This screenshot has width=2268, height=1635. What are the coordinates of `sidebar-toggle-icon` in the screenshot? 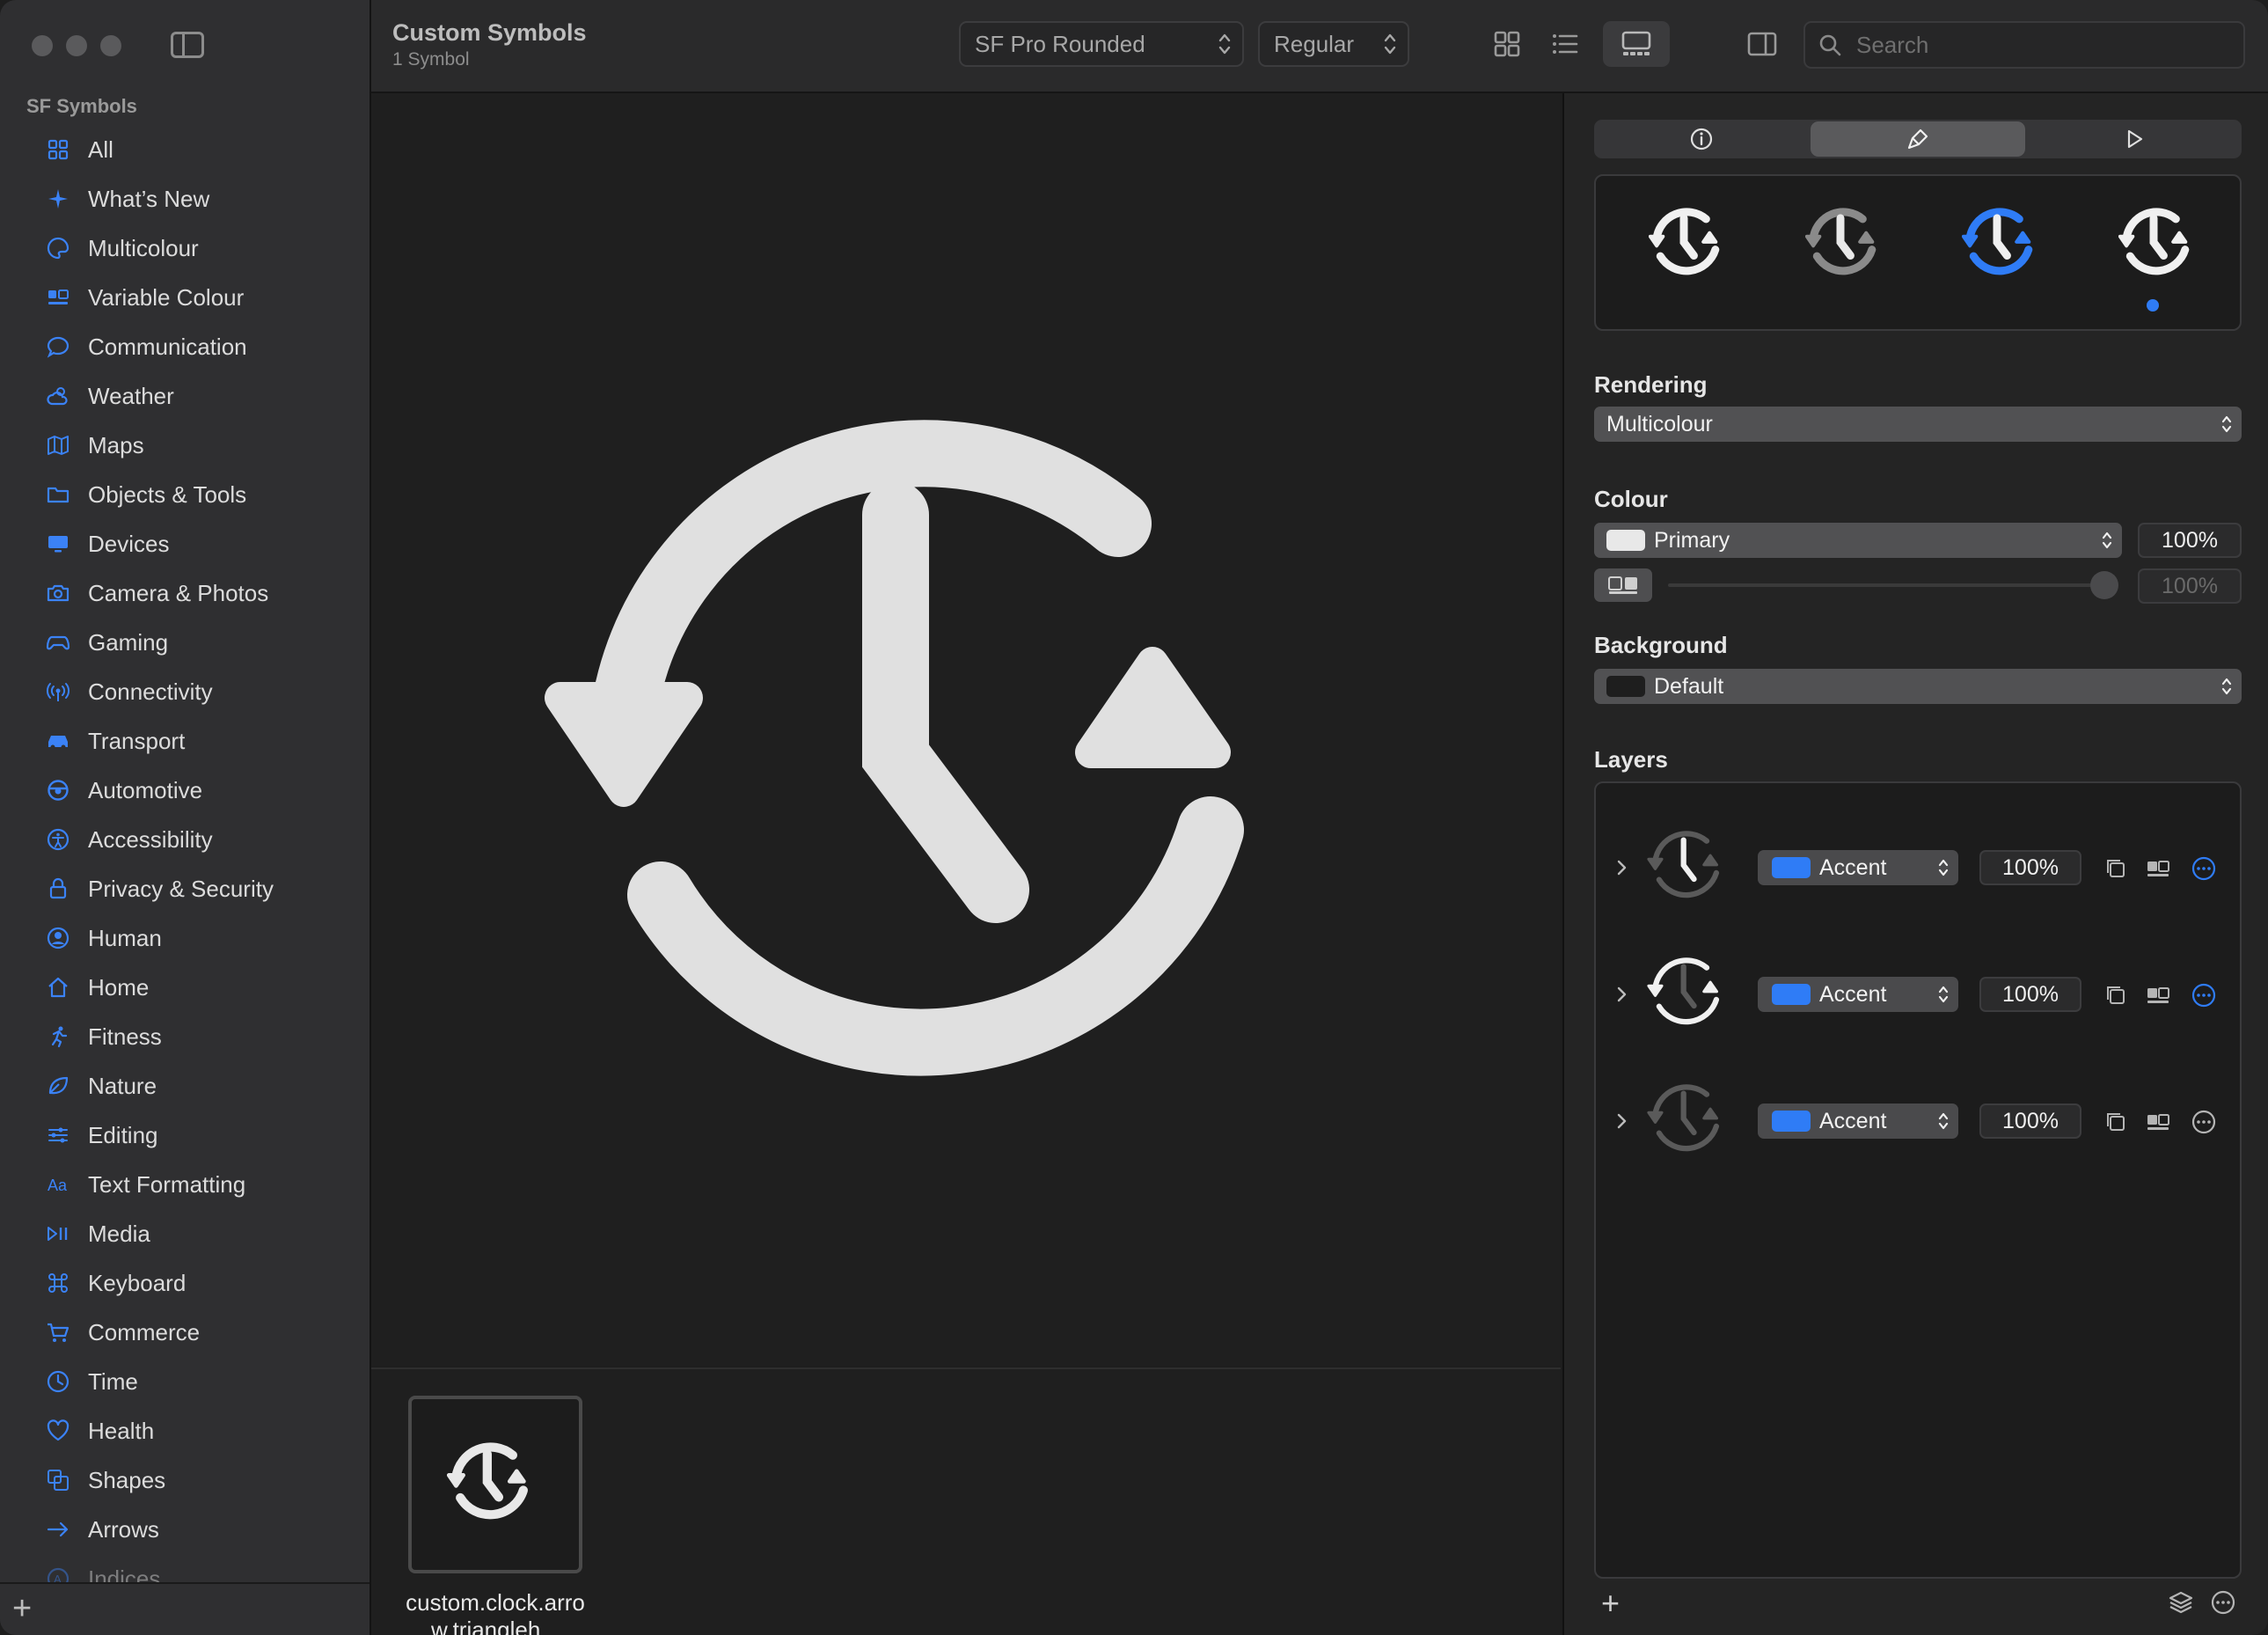 It's located at (187, 45).